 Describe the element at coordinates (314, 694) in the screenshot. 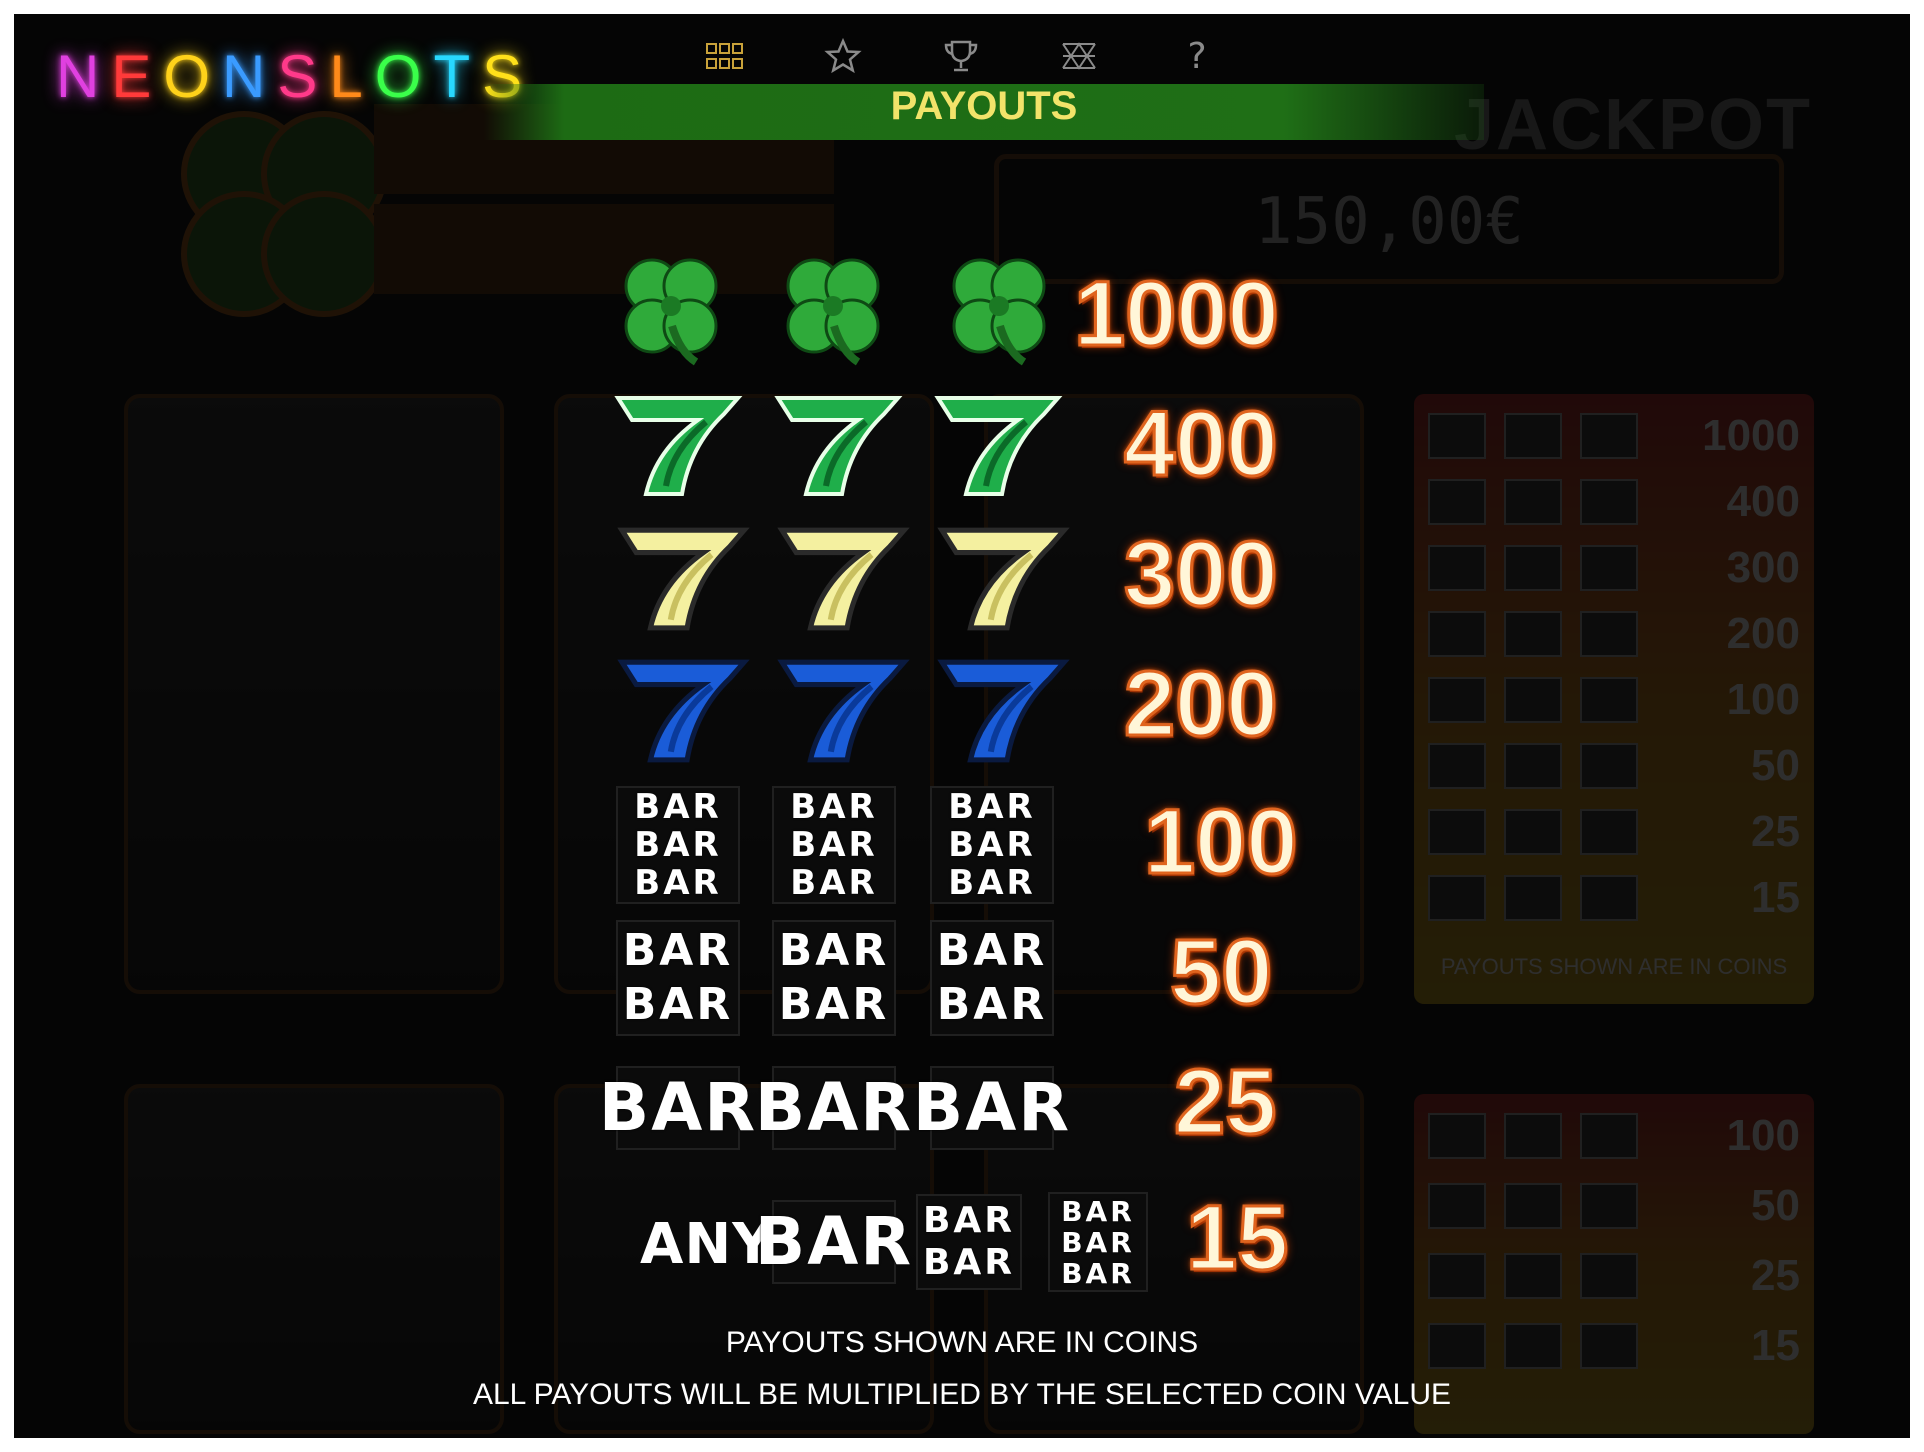

I see `bg-reel` at that location.